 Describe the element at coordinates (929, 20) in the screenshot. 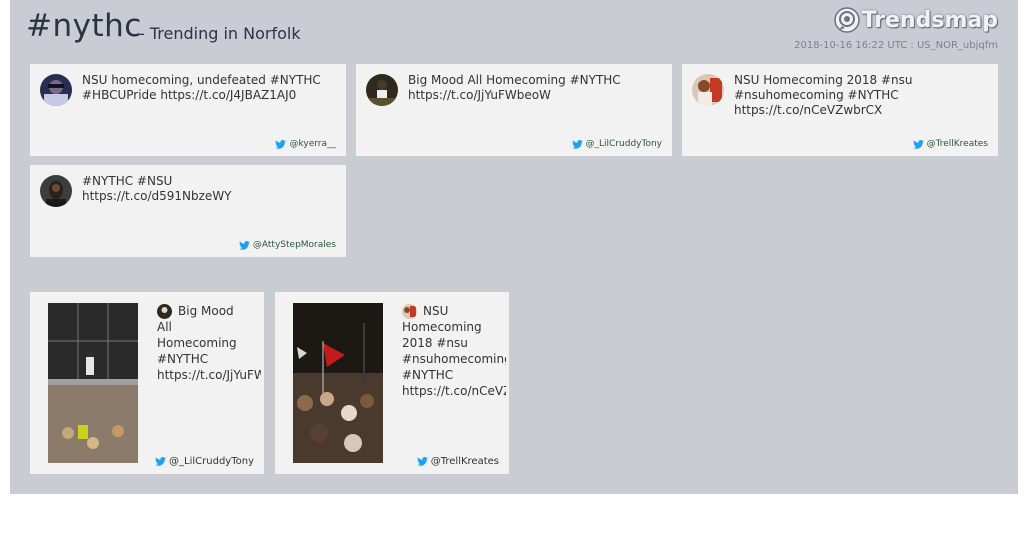

I see `logo-text: Trendsmap` at that location.